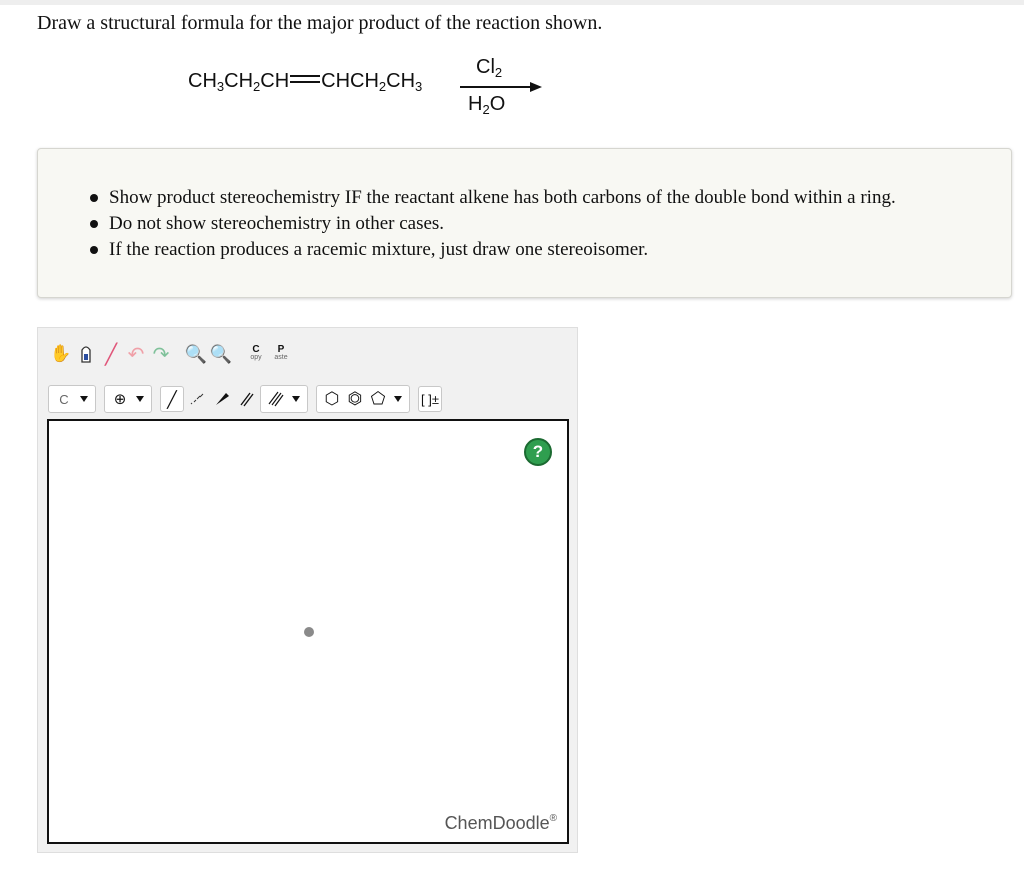 The image size is (1024, 885). Describe the element at coordinates (256, 349) in the screenshot. I see `copy-main-label: C` at that location.